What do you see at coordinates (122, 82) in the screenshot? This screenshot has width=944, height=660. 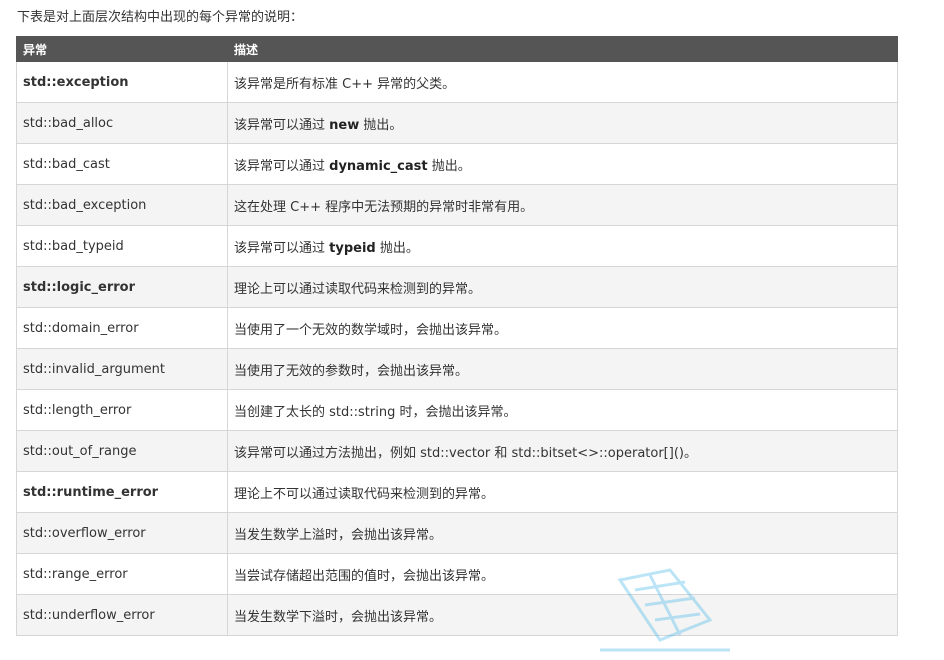 I see `exception-name: std::exception` at bounding box center [122, 82].